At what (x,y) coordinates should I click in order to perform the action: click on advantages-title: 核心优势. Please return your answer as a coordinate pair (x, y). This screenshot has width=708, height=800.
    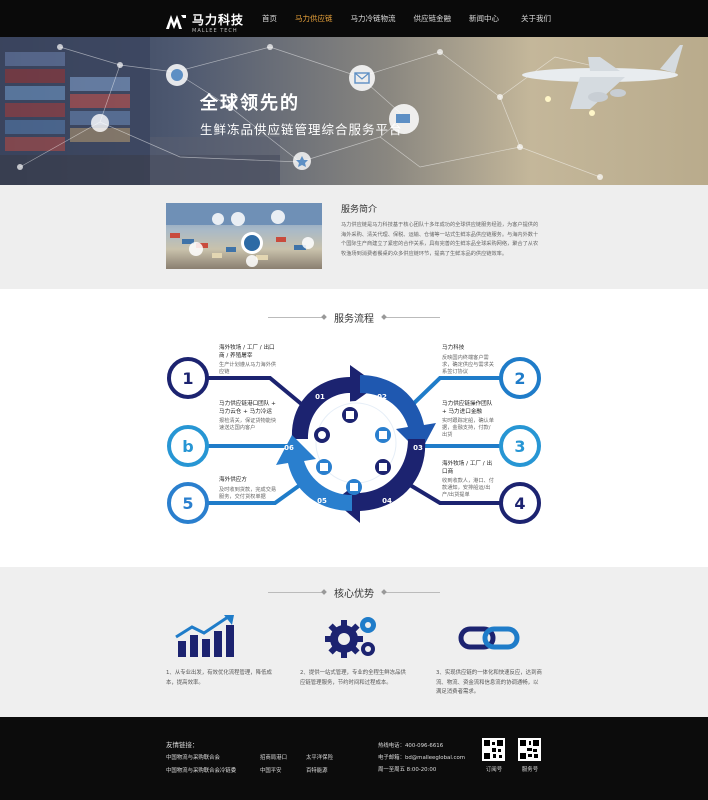
    Looking at the image, I should click on (354, 594).